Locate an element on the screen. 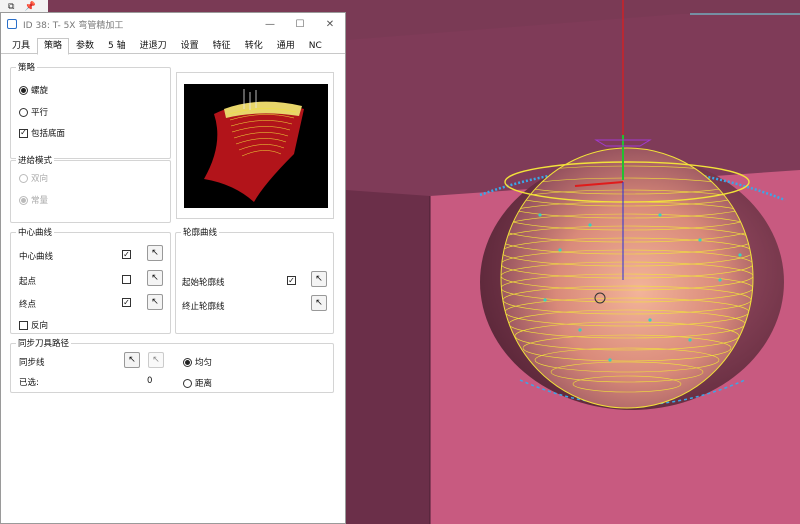 The width and height of the screenshot is (800, 524). tab-bar: 刀具 策略 参数 5 轴 进退刀 设置 特征 转化 通用 NC is located at coordinates (173, 46).